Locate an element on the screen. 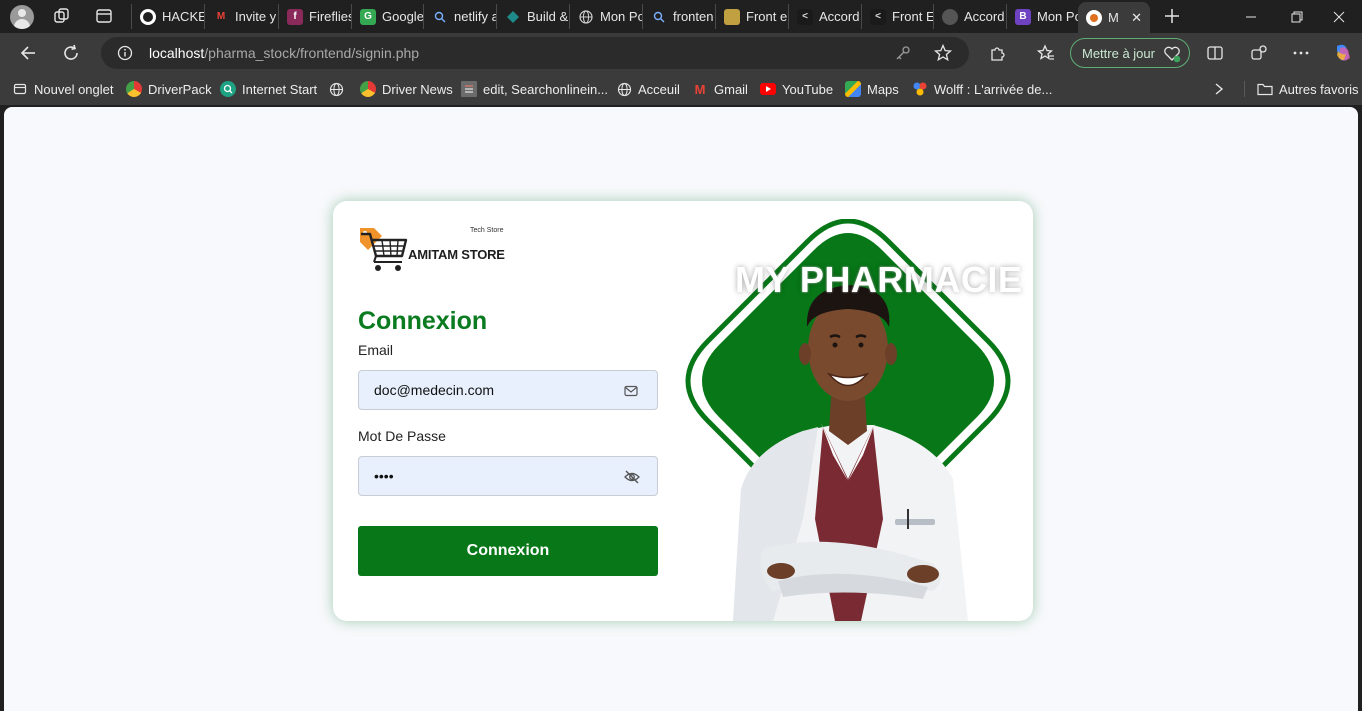 The width and height of the screenshot is (1362, 711). eye-slash-icon is located at coordinates (631, 477).